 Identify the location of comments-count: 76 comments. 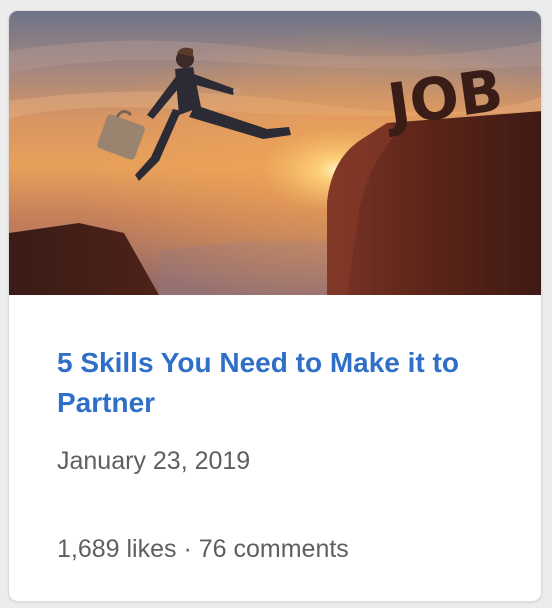
(274, 549).